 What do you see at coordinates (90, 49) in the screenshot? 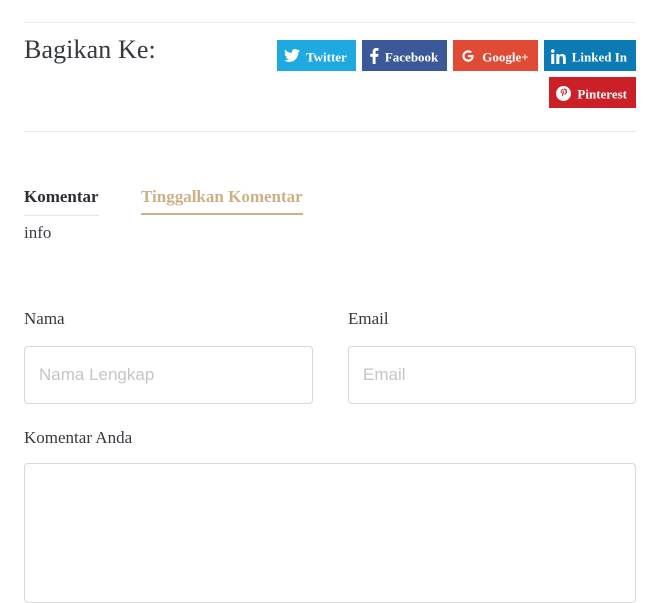
I see `share-title: Bagikan Ke:` at bounding box center [90, 49].